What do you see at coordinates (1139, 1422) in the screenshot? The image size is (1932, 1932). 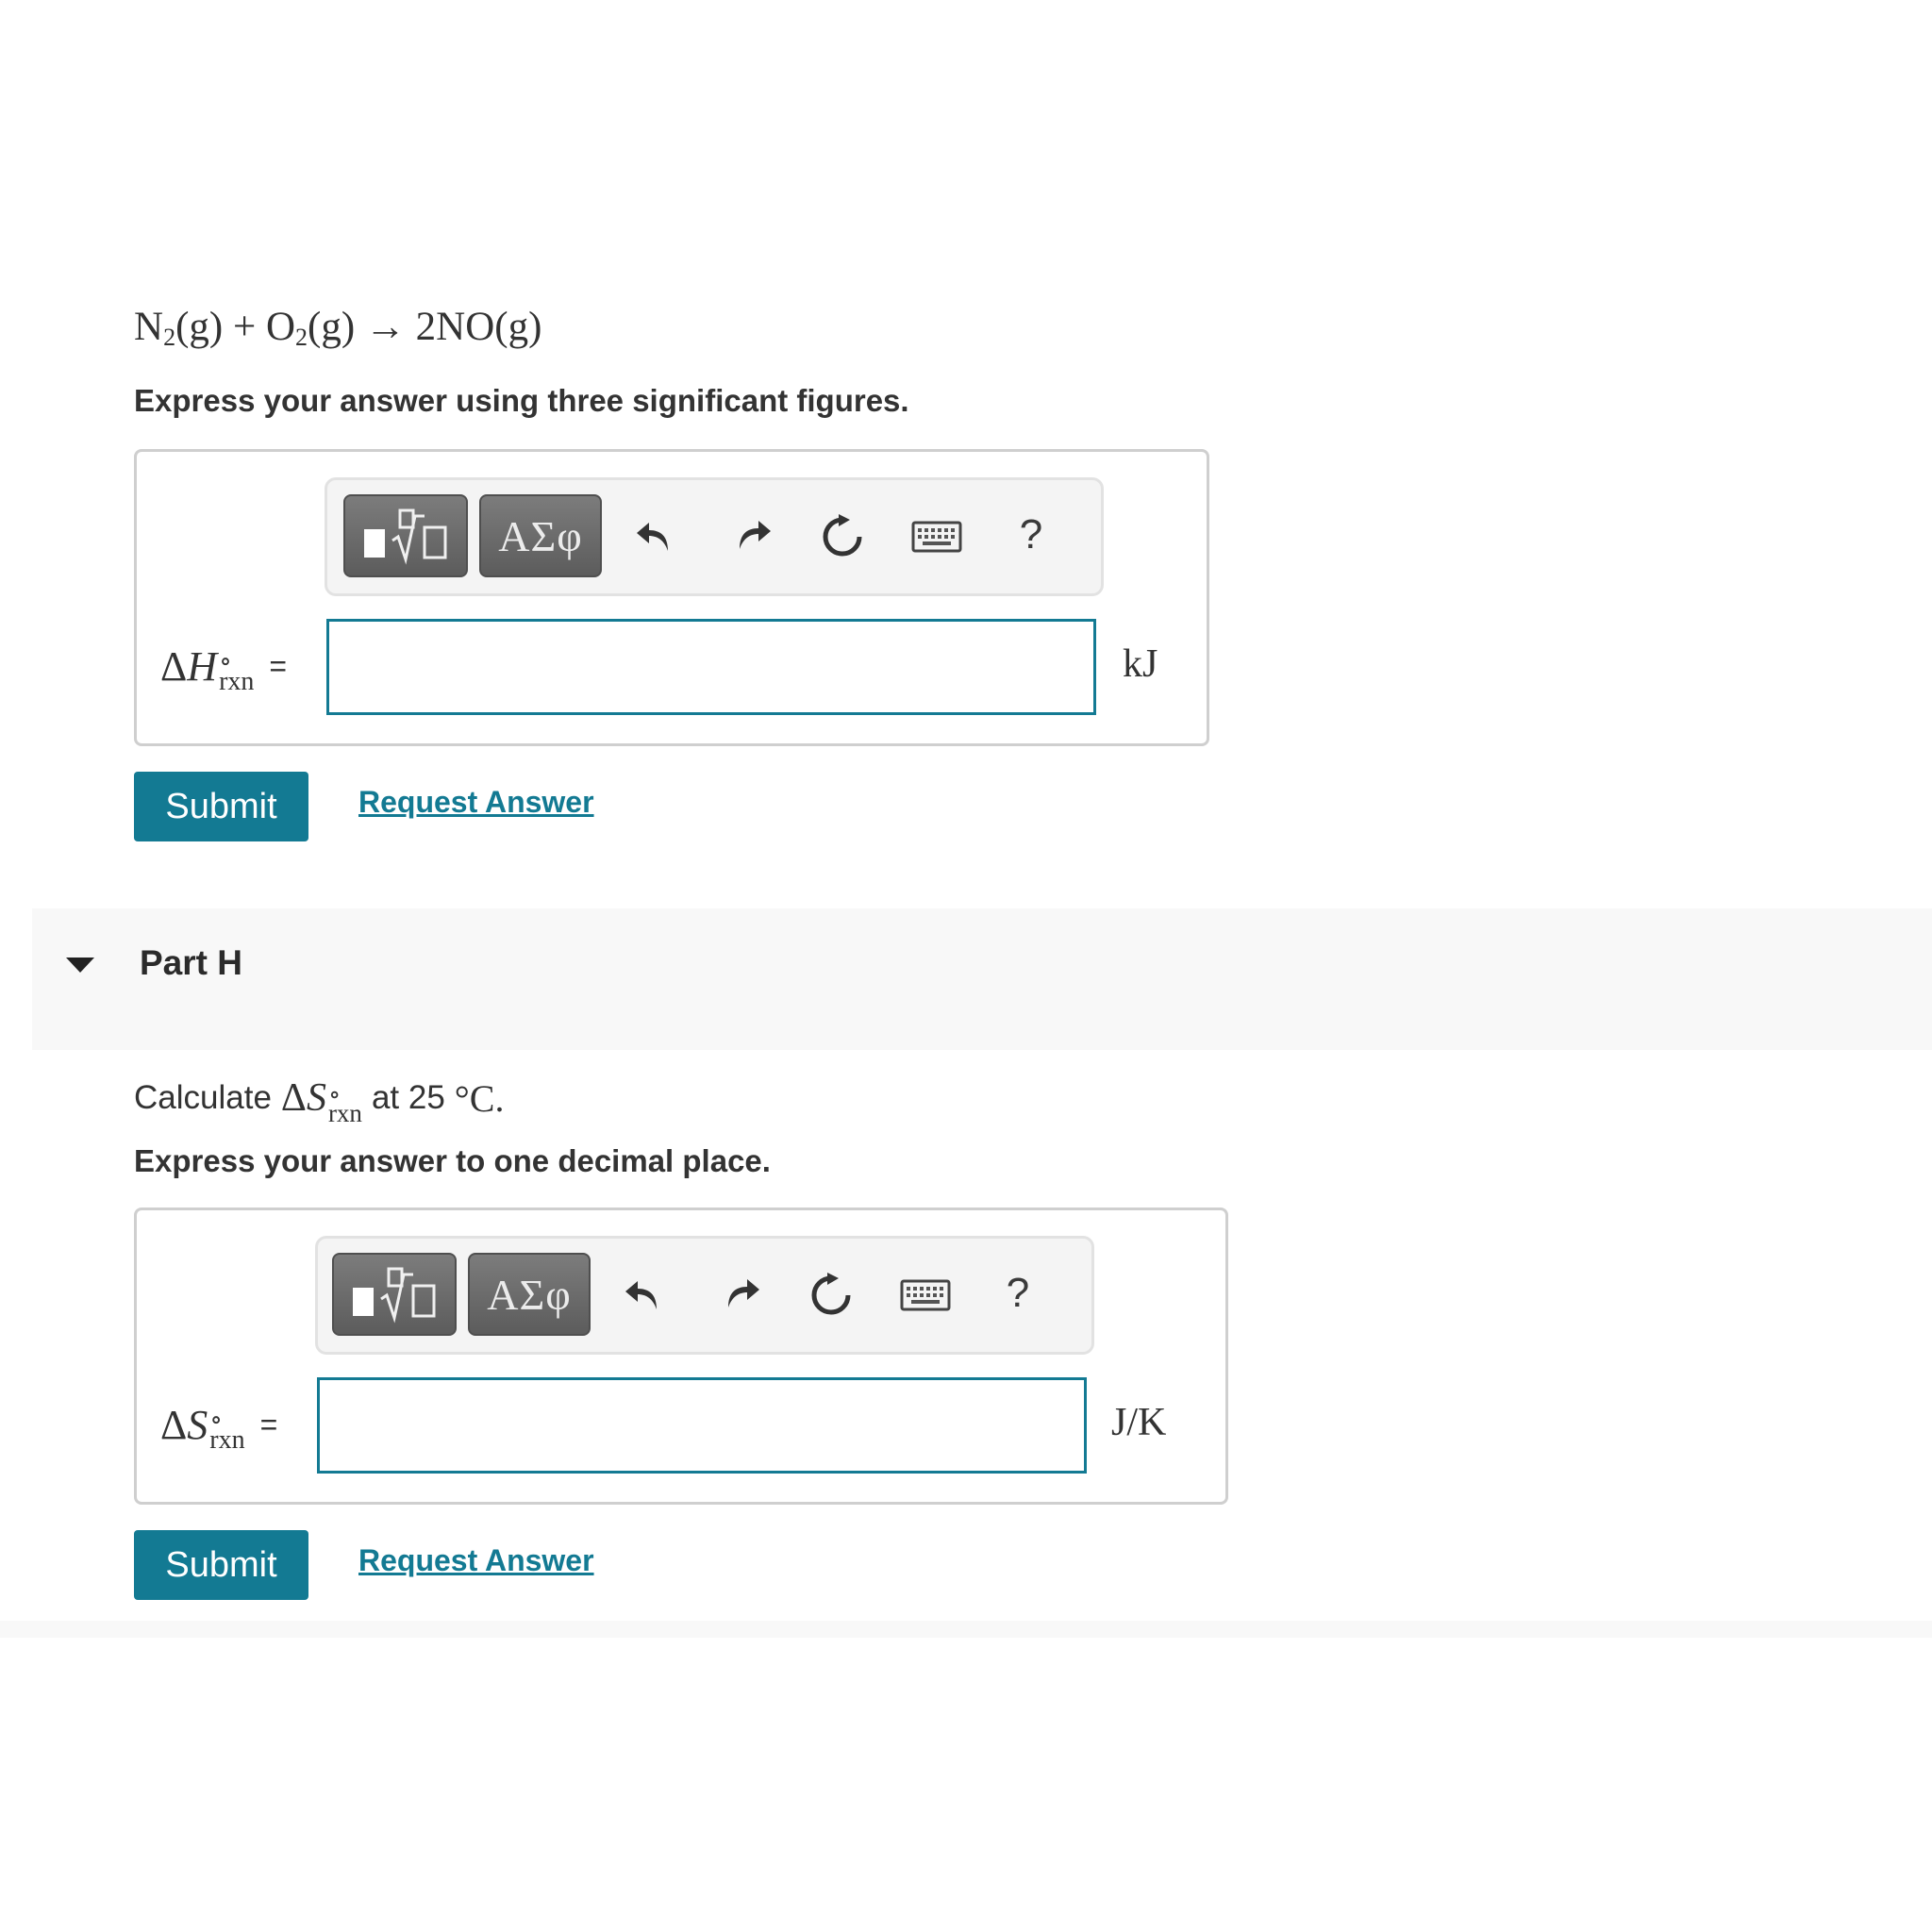 I see `part-h-unit: J/K` at bounding box center [1139, 1422].